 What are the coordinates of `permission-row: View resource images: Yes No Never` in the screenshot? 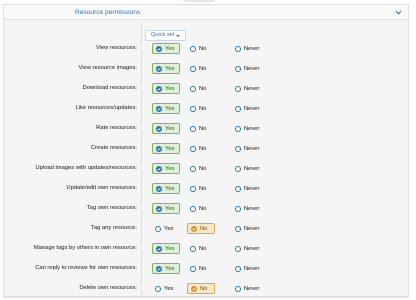 It's located at (206, 69).